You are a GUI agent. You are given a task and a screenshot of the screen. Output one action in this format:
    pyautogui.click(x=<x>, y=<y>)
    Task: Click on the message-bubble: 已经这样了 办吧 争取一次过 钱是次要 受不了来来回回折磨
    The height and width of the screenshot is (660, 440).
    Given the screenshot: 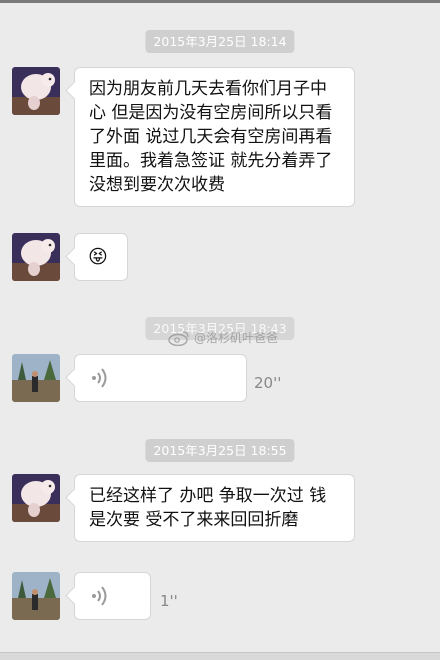 What is the action you would take?
    pyautogui.click(x=214, y=508)
    